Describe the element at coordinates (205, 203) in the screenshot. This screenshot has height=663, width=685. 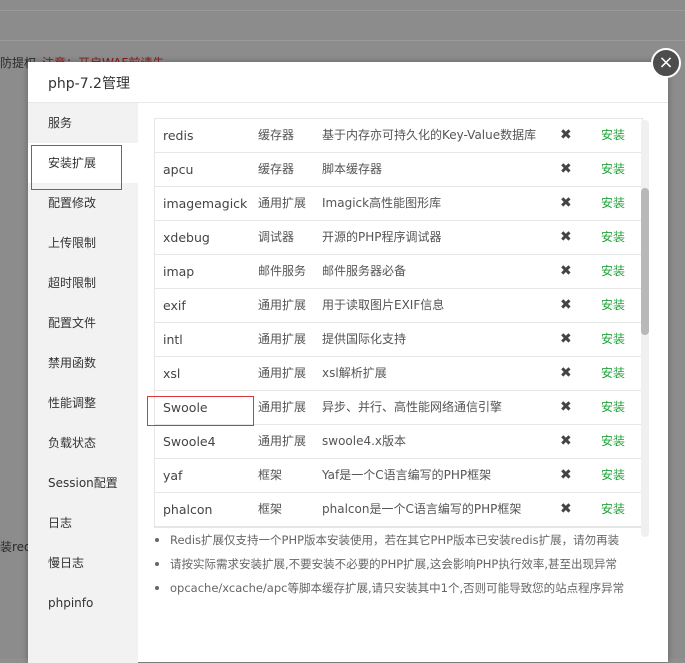
I see `ext-name: imagemagick` at that location.